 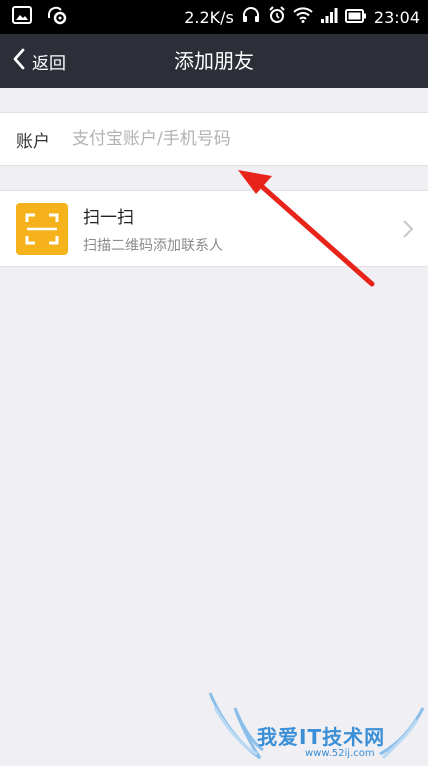 What do you see at coordinates (340, 753) in the screenshot?
I see `watermark-url: www.52ij.com` at bounding box center [340, 753].